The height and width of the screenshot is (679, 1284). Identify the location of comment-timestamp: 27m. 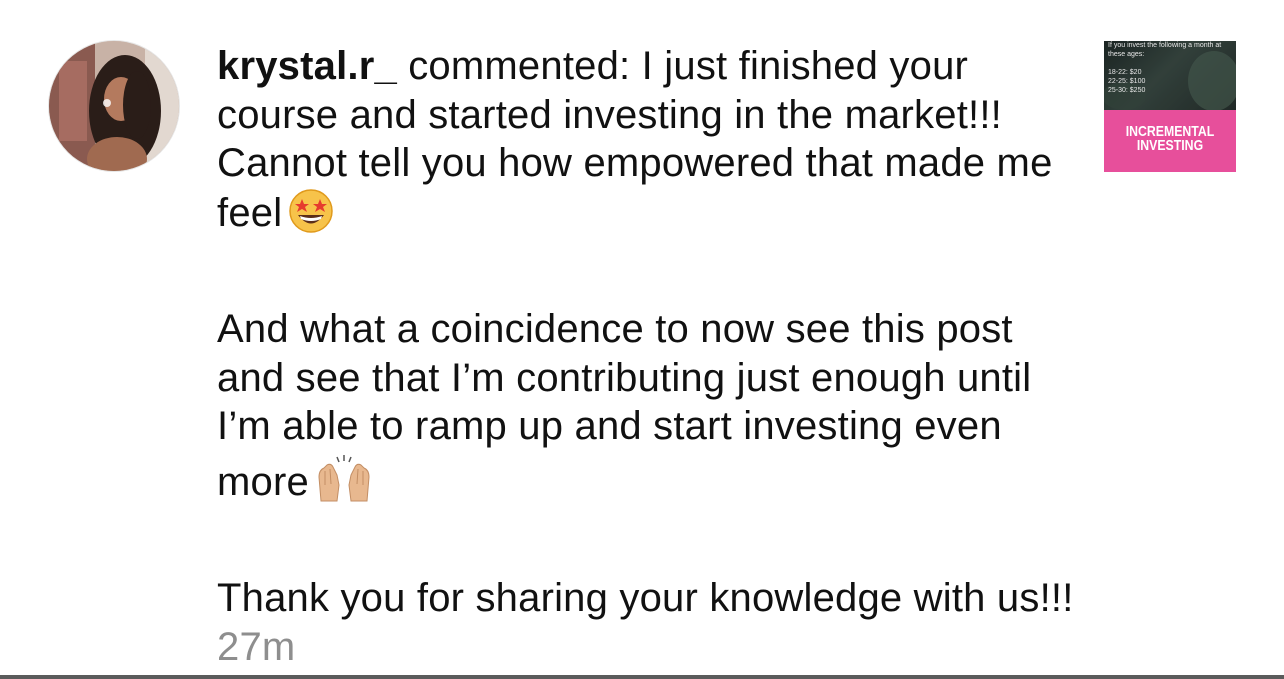
(256, 646).